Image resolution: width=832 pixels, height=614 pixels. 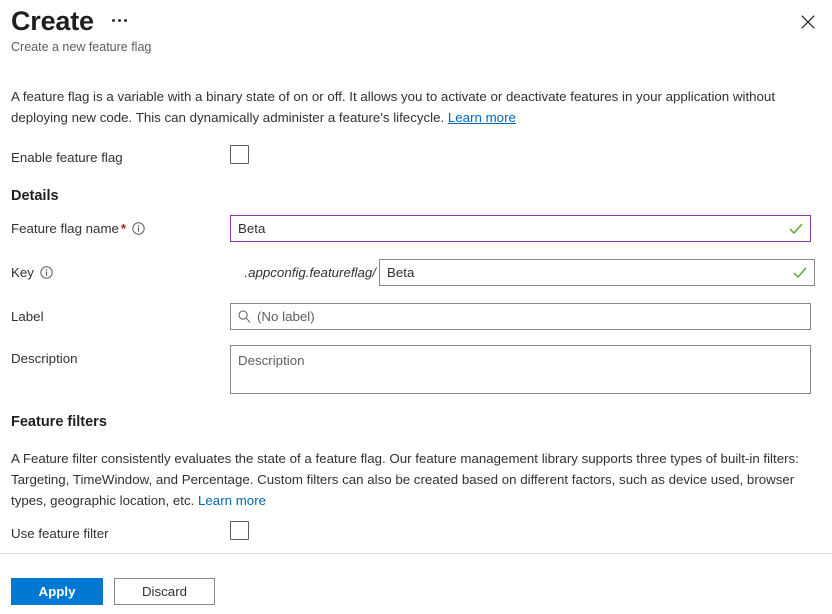 What do you see at coordinates (65, 228) in the screenshot?
I see `feature-flag-name-label-text: Feature flag name` at bounding box center [65, 228].